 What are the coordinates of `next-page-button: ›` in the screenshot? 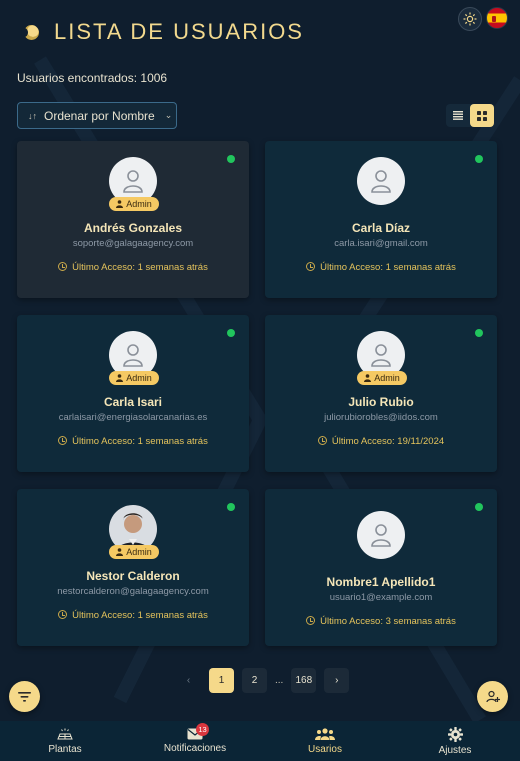 It's located at (337, 680).